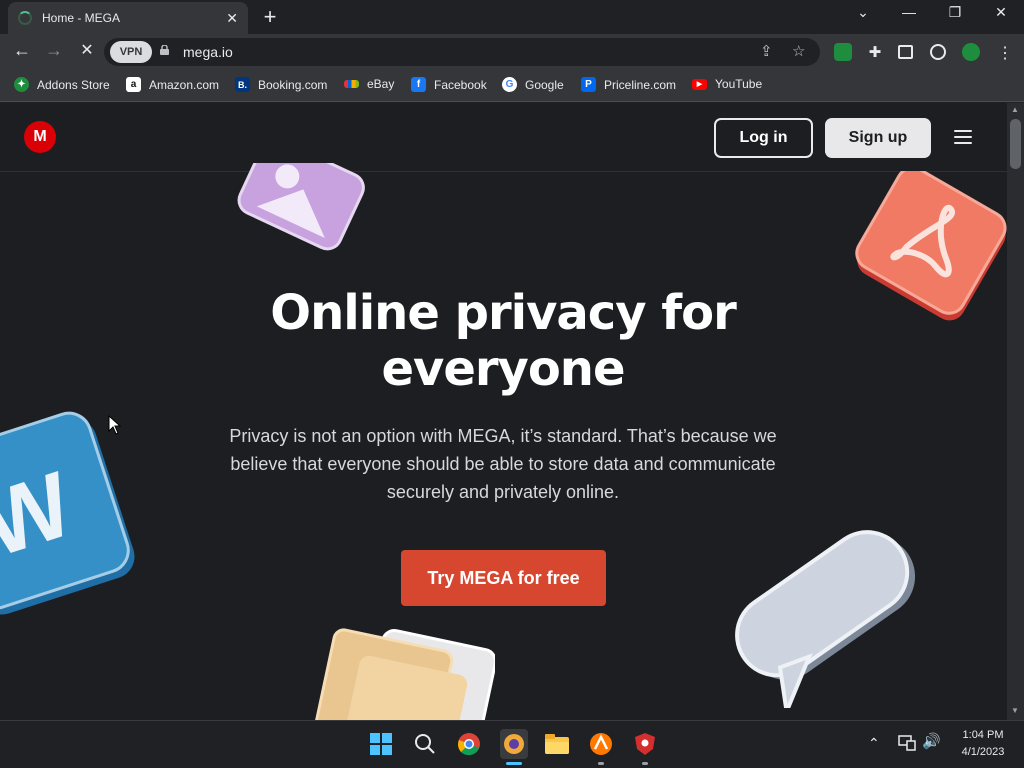  Describe the element at coordinates (184, 84) in the screenshot. I see `bookmark-label: Amazon.com` at that location.